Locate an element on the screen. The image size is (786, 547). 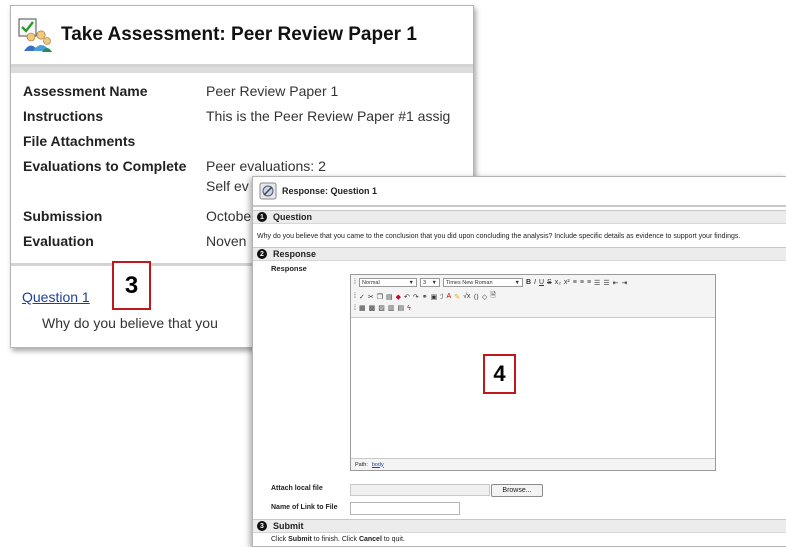
response-text-area is located at coordinates (533, 387).